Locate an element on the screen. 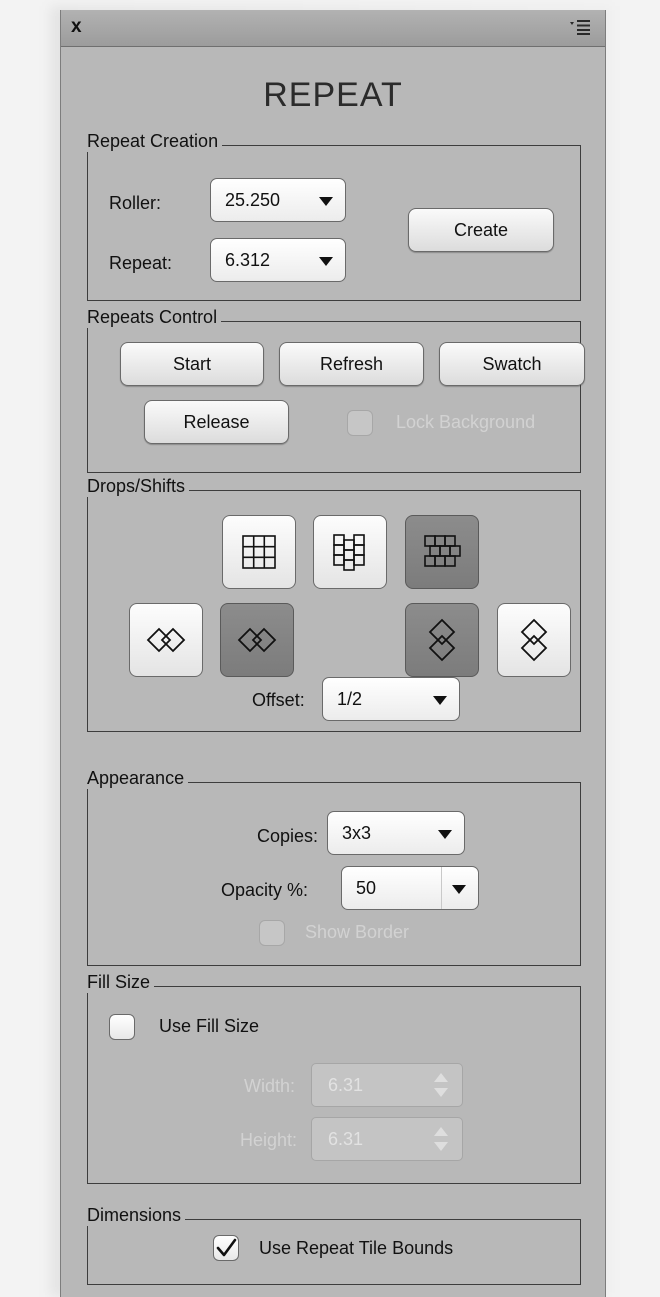 The image size is (660, 1297). grid-tile-button is located at coordinates (259, 552).